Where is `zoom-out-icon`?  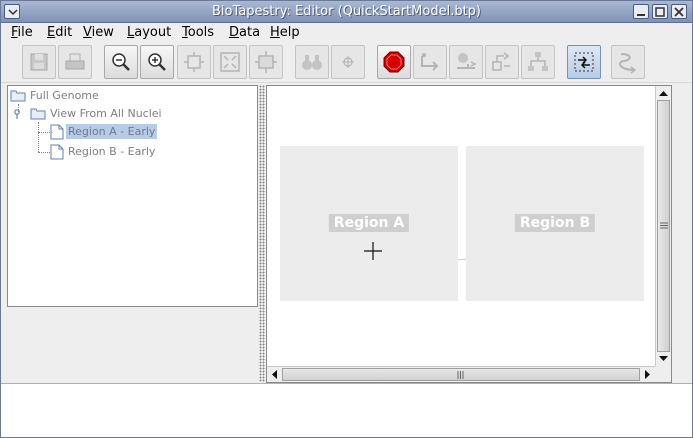 zoom-out-icon is located at coordinates (121, 62).